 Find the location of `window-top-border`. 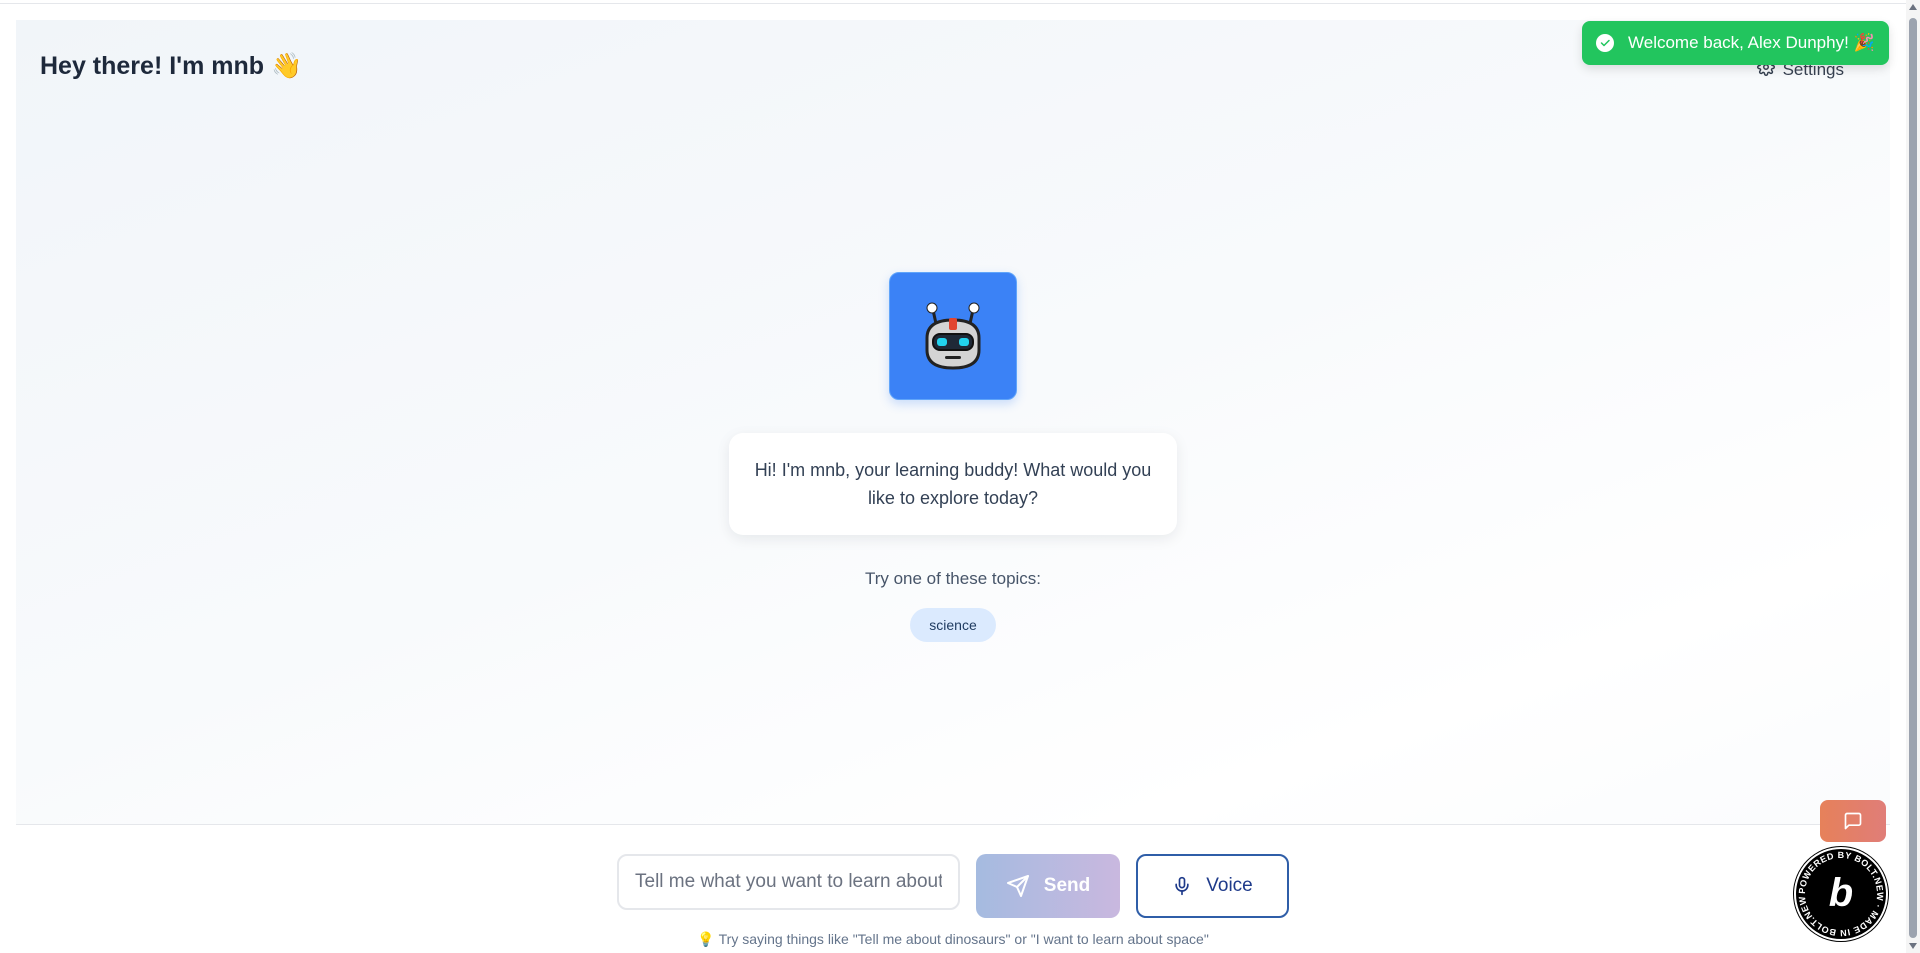

window-top-border is located at coordinates (953, 2).